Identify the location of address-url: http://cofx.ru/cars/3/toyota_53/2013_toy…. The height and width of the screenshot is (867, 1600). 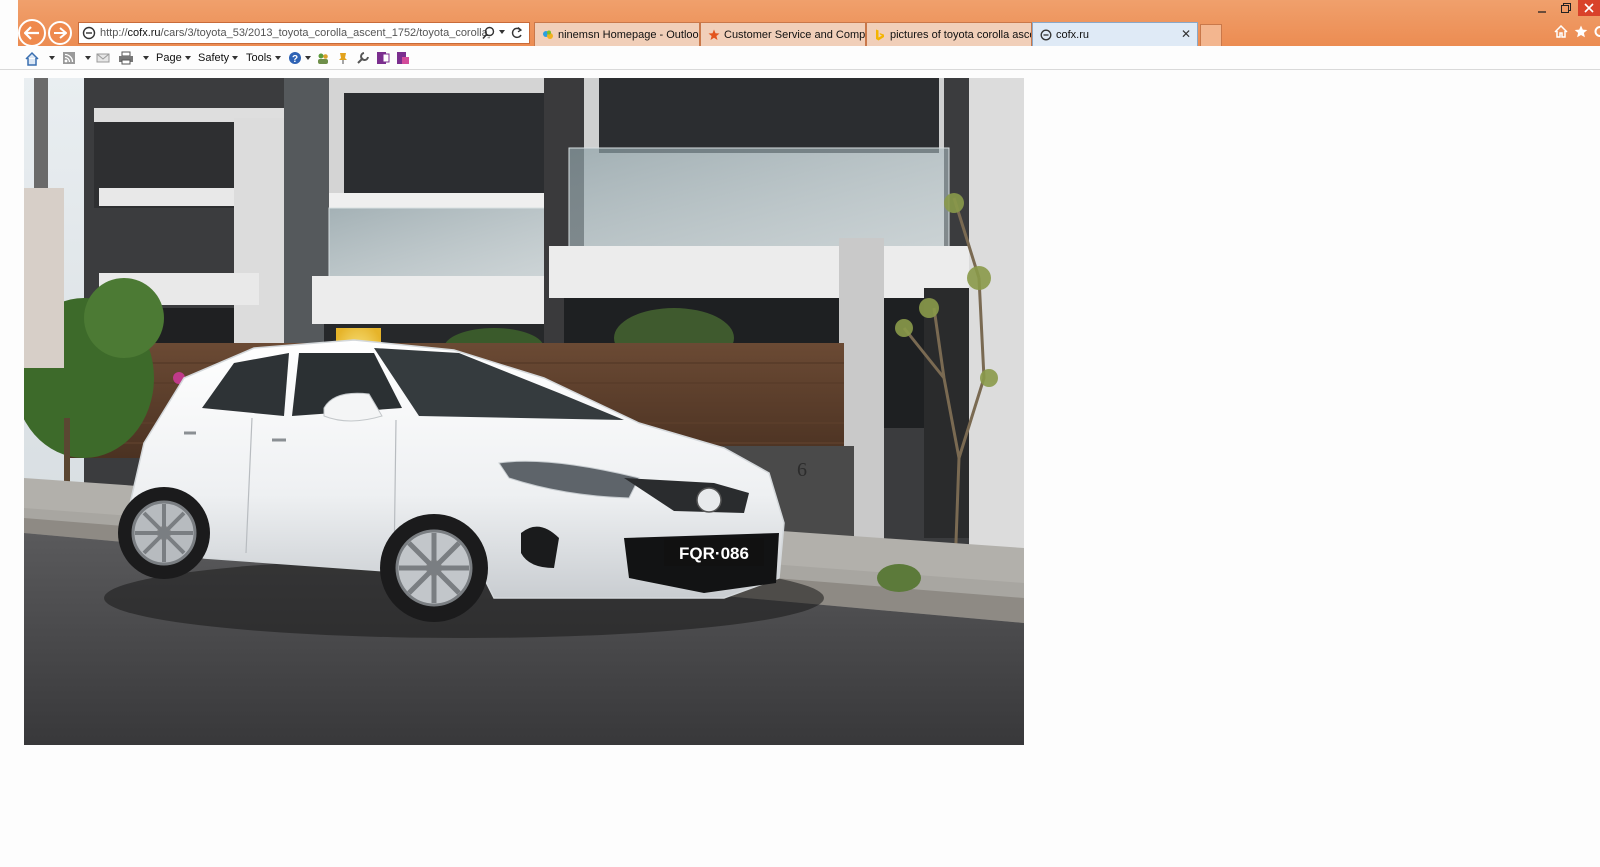
(295, 33).